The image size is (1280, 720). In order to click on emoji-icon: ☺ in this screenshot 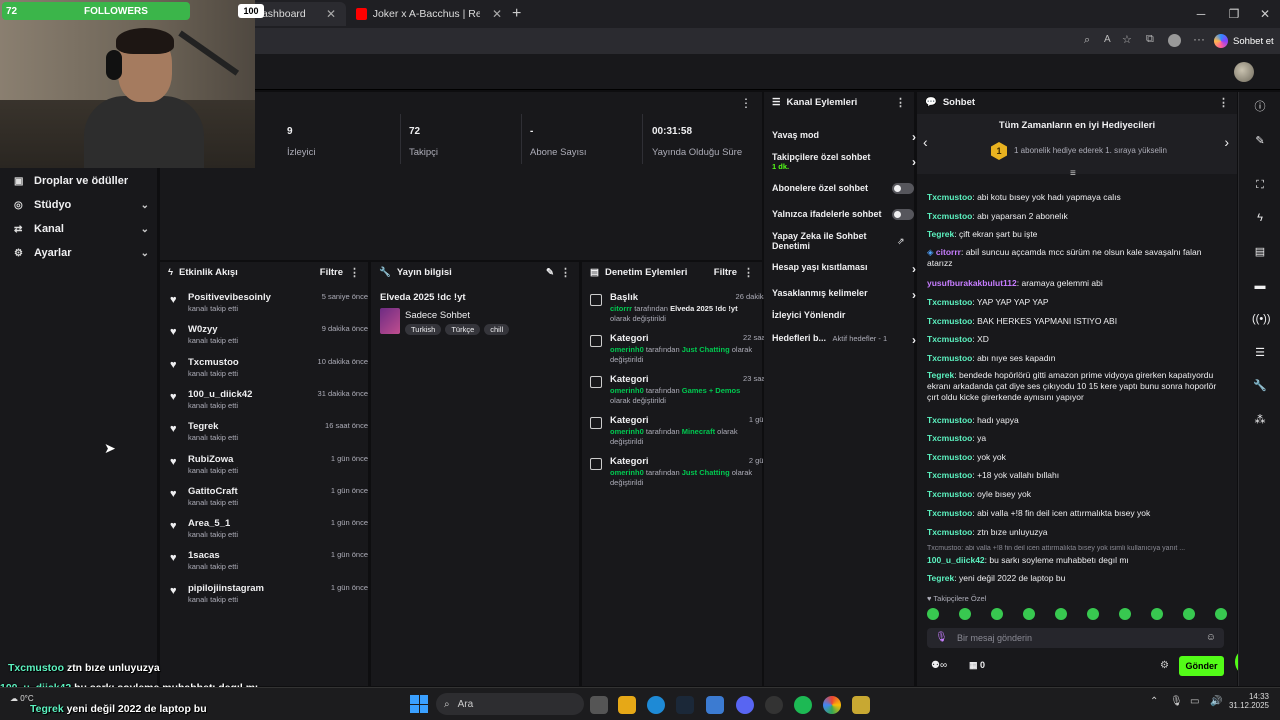, I will do `click(1211, 637)`.